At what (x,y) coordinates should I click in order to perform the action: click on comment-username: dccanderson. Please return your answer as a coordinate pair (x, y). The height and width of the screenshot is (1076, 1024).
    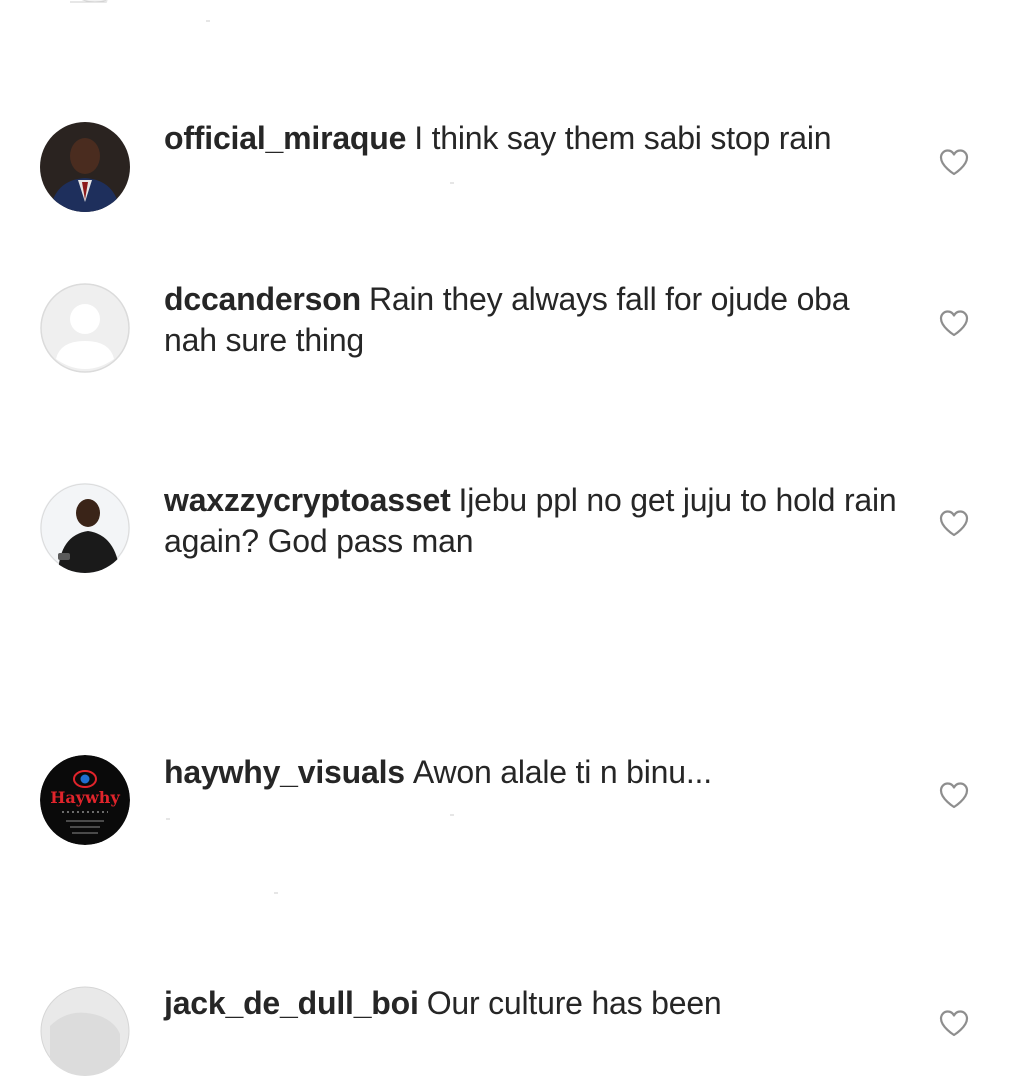
    Looking at the image, I should click on (262, 299).